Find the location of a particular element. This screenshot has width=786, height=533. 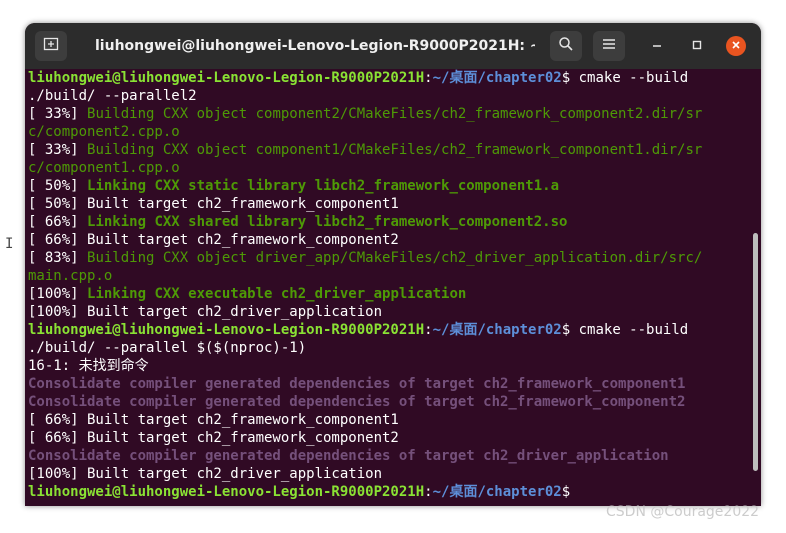

menu-button is located at coordinates (609, 46).